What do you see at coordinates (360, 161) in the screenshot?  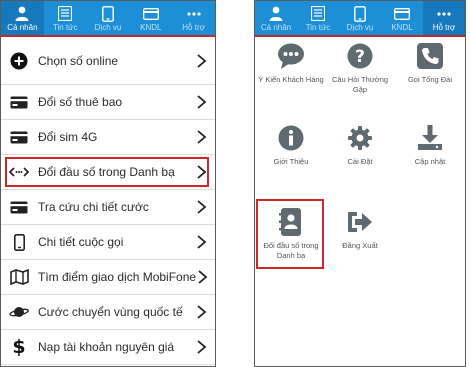 I see `grid-item-label: Cài Đặt` at bounding box center [360, 161].